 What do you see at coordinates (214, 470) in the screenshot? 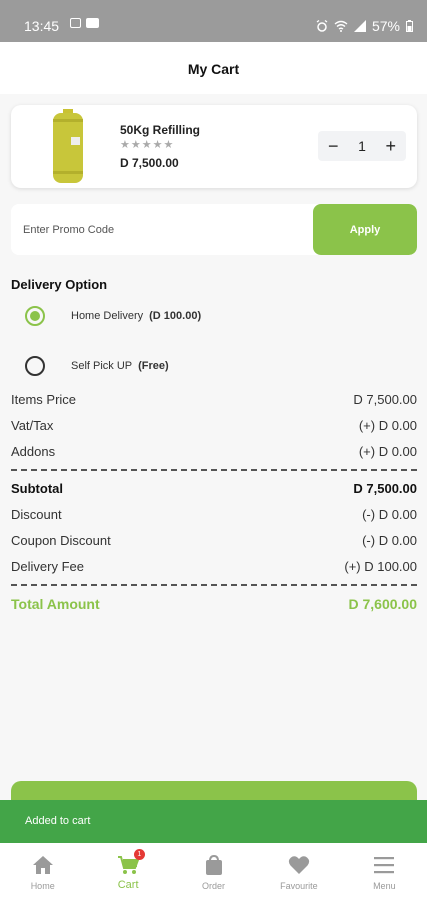
I see `summary-divider` at bounding box center [214, 470].